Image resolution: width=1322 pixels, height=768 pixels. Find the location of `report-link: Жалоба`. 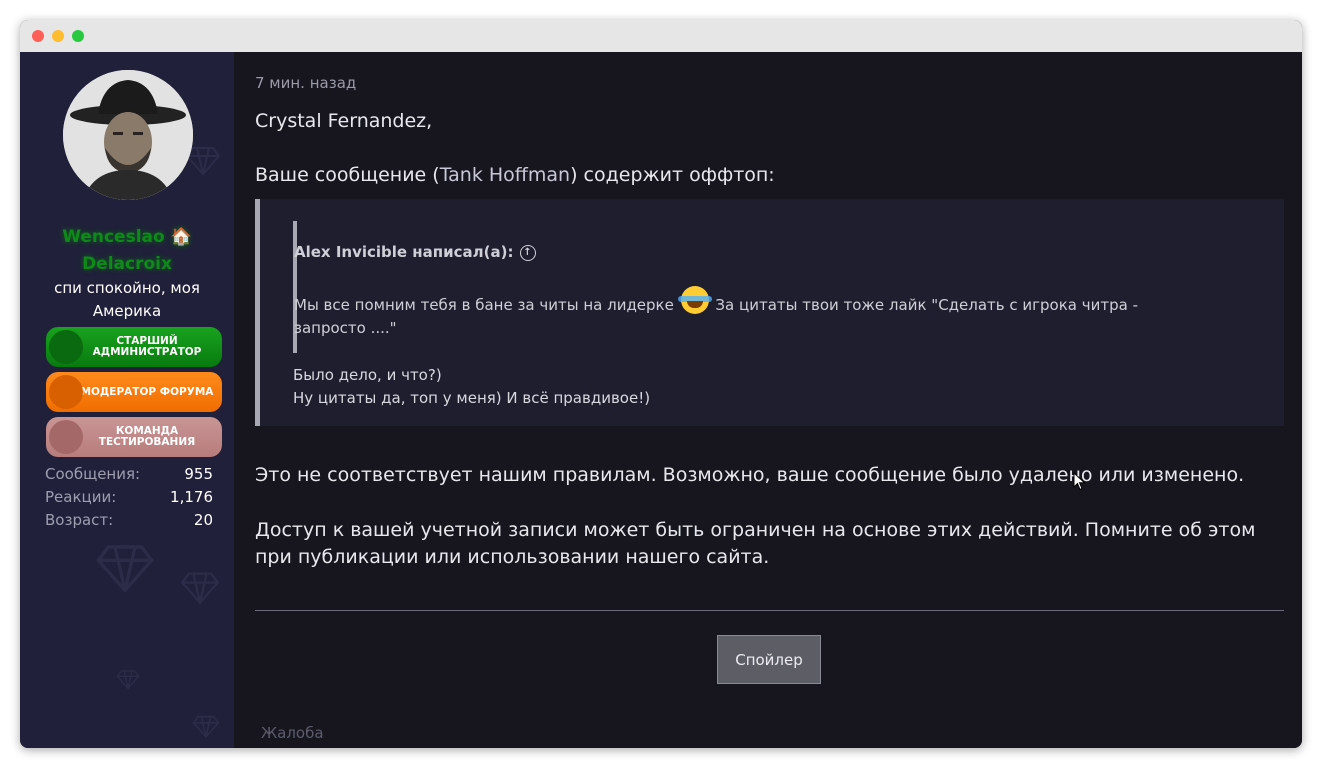

report-link: Жалоба is located at coordinates (292, 733).